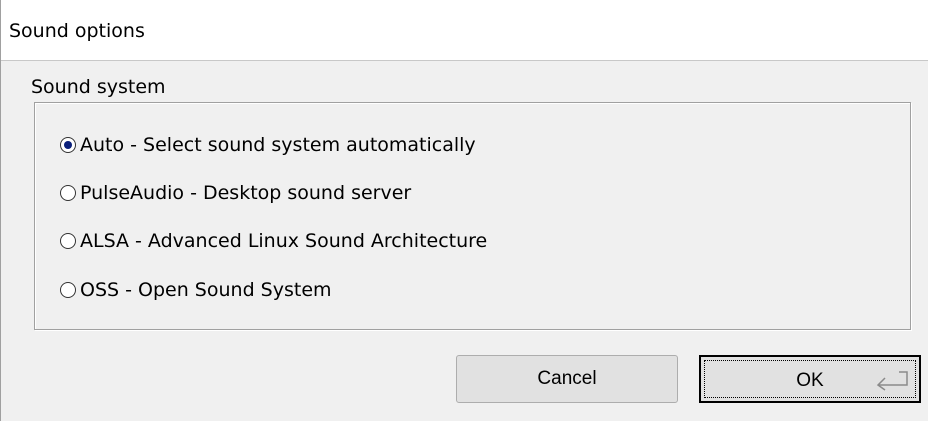  I want to click on radio-button-oss, so click(68, 290).